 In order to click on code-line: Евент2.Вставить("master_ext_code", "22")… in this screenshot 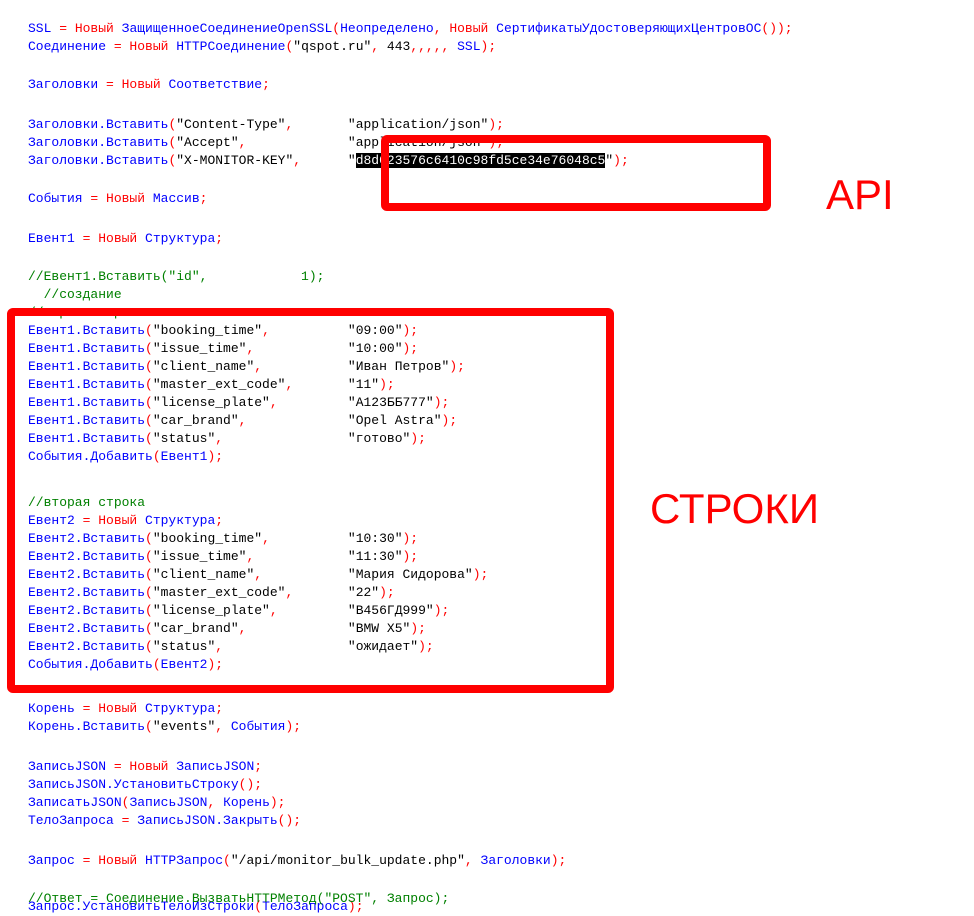, I will do `click(211, 593)`.